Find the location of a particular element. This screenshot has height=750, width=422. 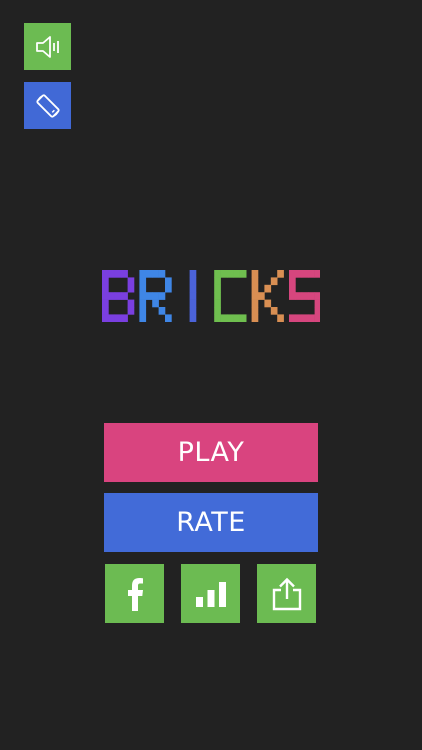

title-letter-s: S is located at coordinates (304, 296).